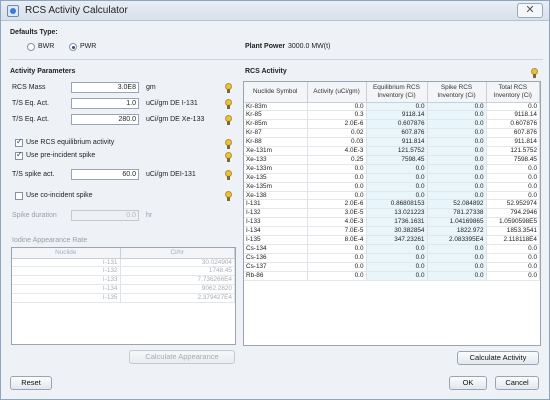 The image size is (550, 400). I want to click on table-cell: 7.736266E4, so click(177, 280).